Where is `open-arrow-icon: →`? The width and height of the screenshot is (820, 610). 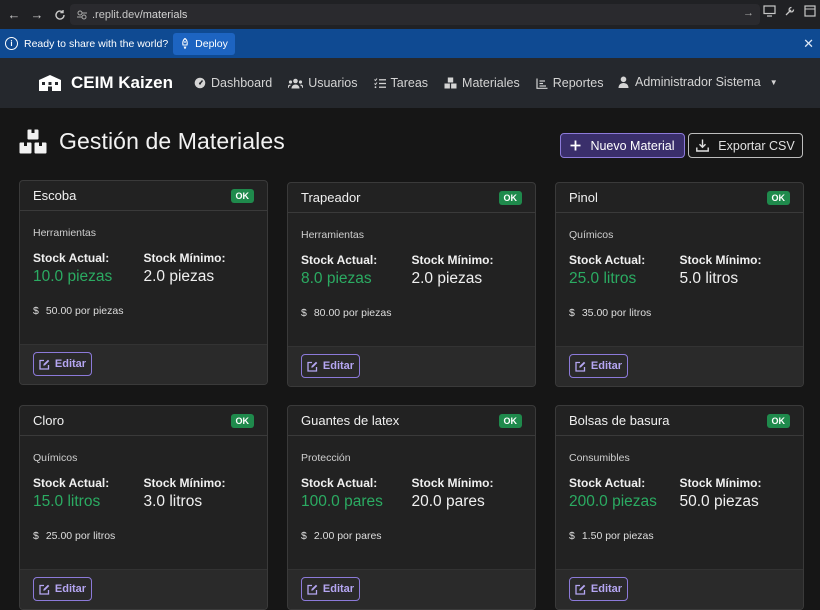 open-arrow-icon: → is located at coordinates (748, 13).